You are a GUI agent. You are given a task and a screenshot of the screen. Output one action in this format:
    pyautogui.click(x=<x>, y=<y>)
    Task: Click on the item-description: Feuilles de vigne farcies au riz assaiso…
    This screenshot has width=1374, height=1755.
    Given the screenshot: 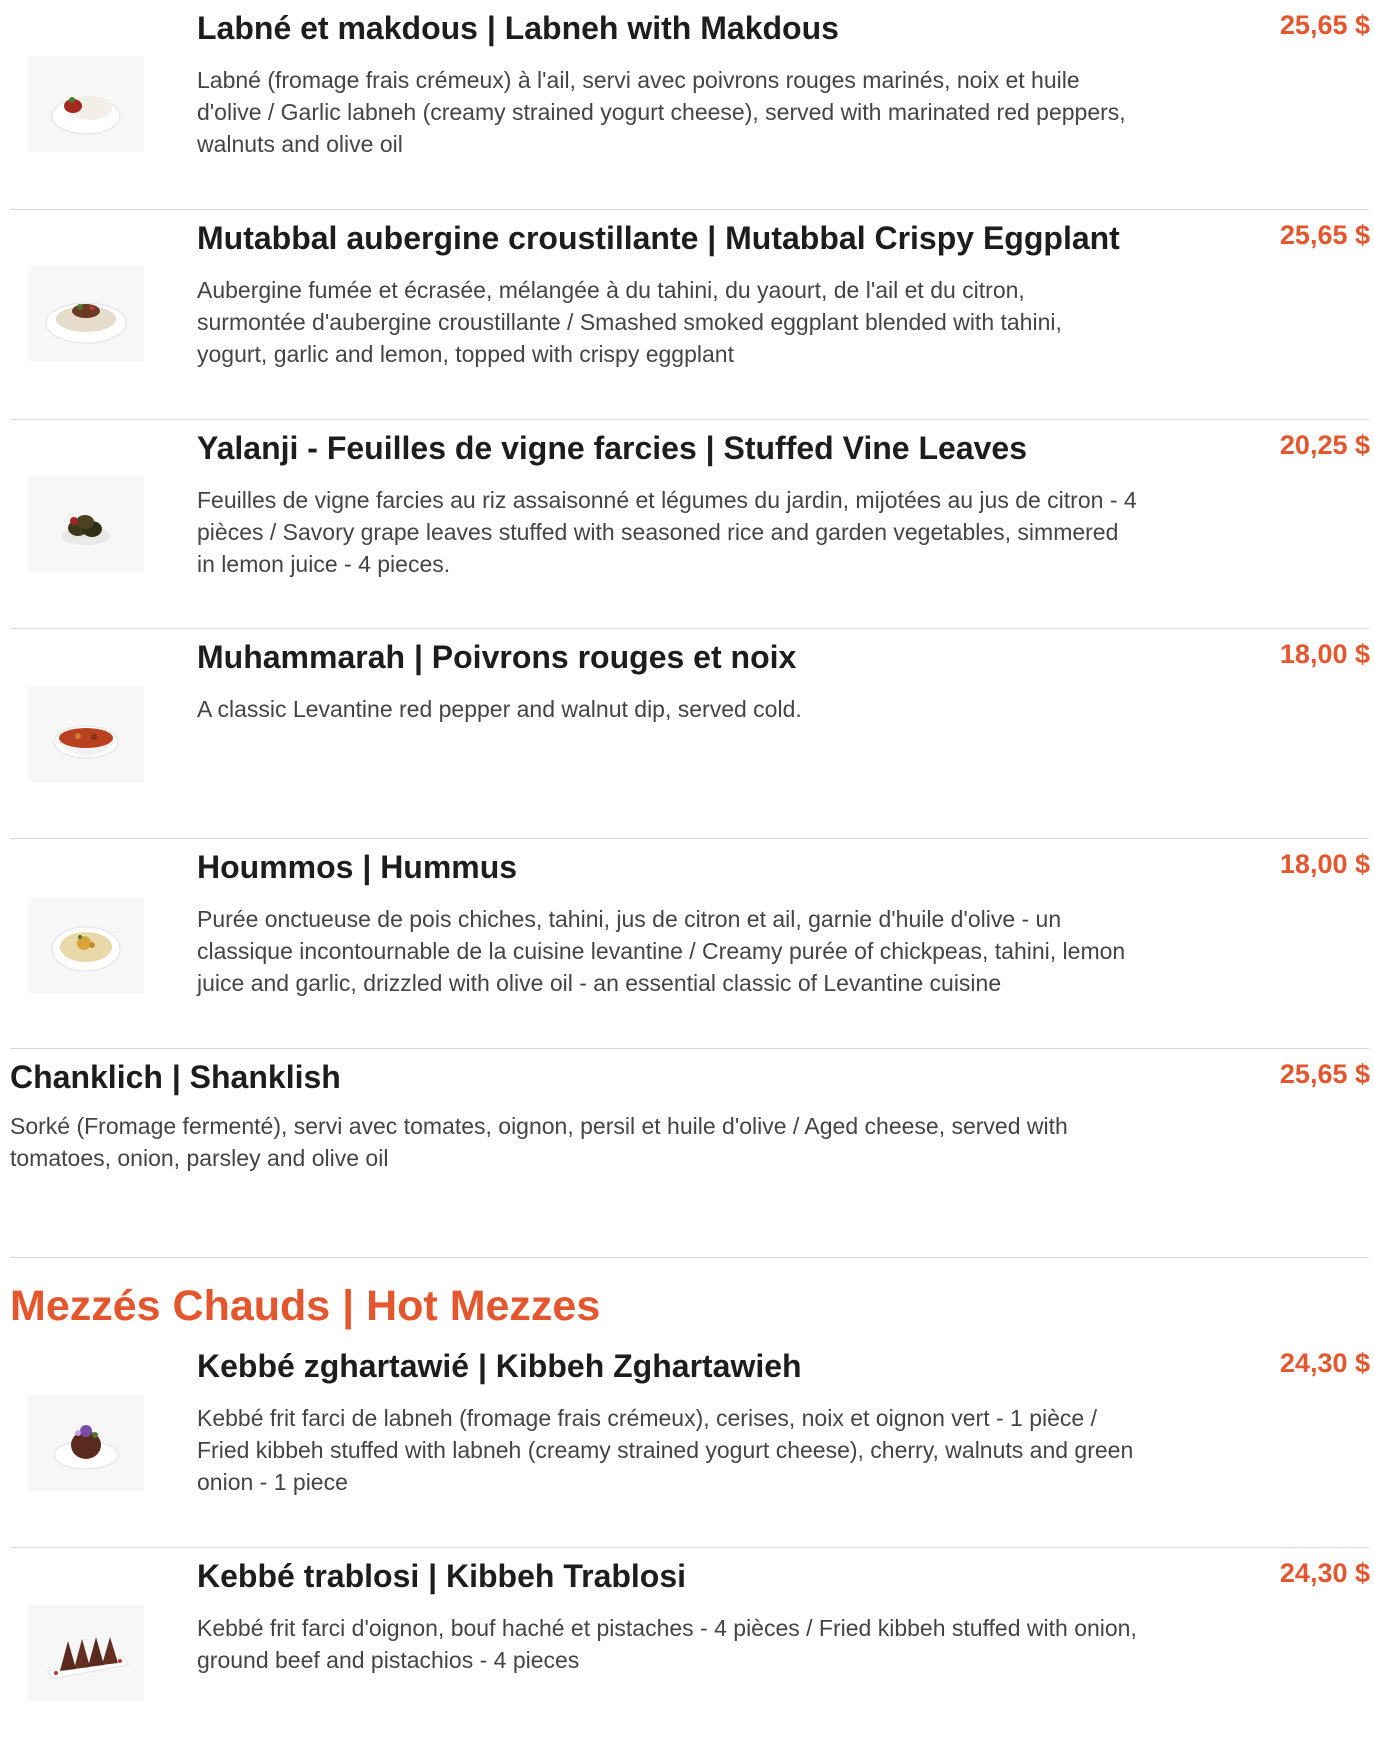 What is the action you would take?
    pyautogui.click(x=667, y=532)
    